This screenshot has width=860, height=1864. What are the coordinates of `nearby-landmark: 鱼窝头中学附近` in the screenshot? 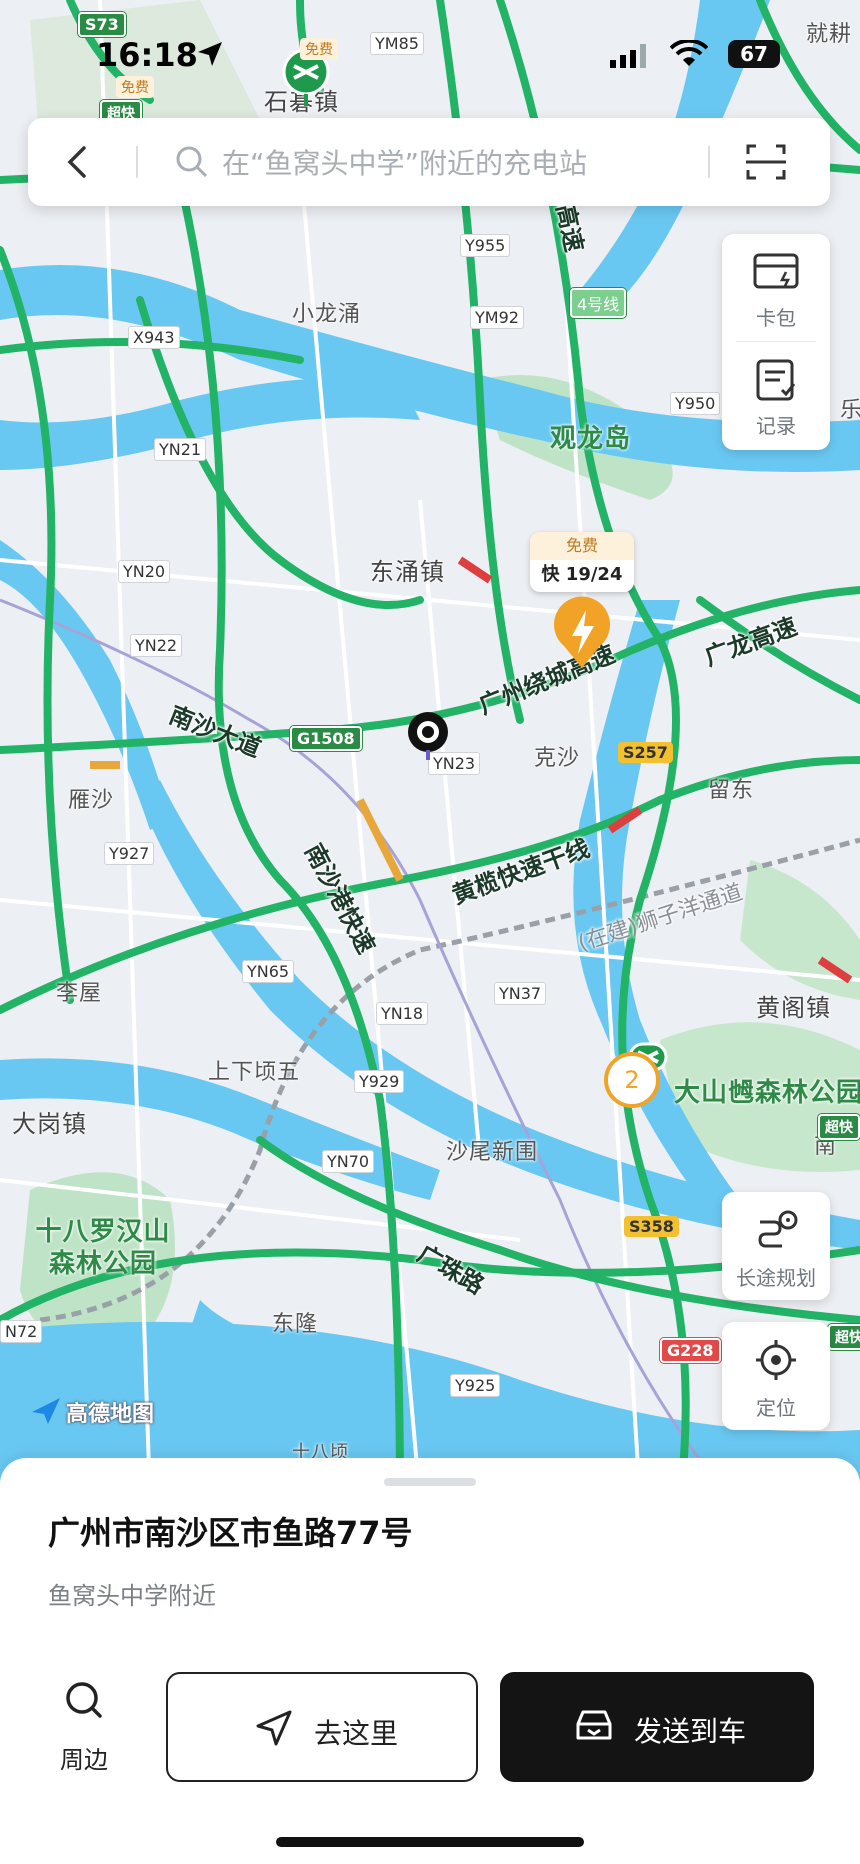 It's located at (132, 1596).